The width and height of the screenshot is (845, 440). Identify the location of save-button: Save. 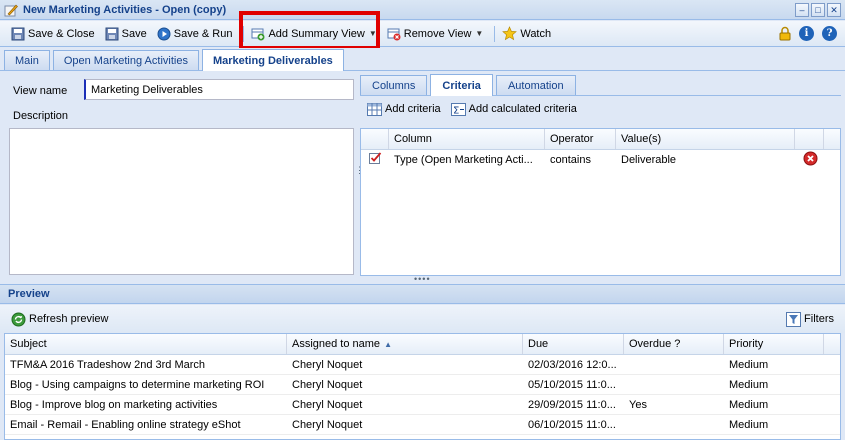
(126, 34).